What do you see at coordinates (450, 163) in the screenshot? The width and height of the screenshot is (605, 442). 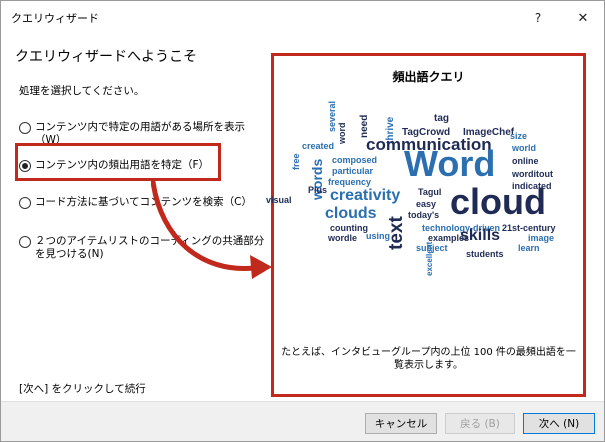 I see `cloud-word: Word` at bounding box center [450, 163].